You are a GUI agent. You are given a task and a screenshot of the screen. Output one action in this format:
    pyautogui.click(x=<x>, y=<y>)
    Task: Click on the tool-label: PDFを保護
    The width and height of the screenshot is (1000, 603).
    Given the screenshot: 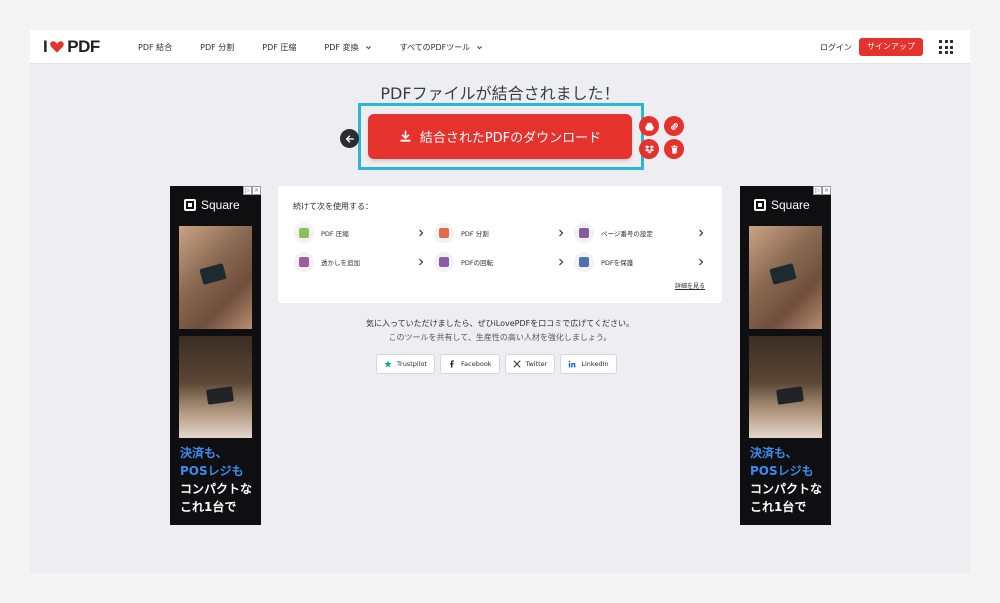 What is the action you would take?
    pyautogui.click(x=617, y=263)
    